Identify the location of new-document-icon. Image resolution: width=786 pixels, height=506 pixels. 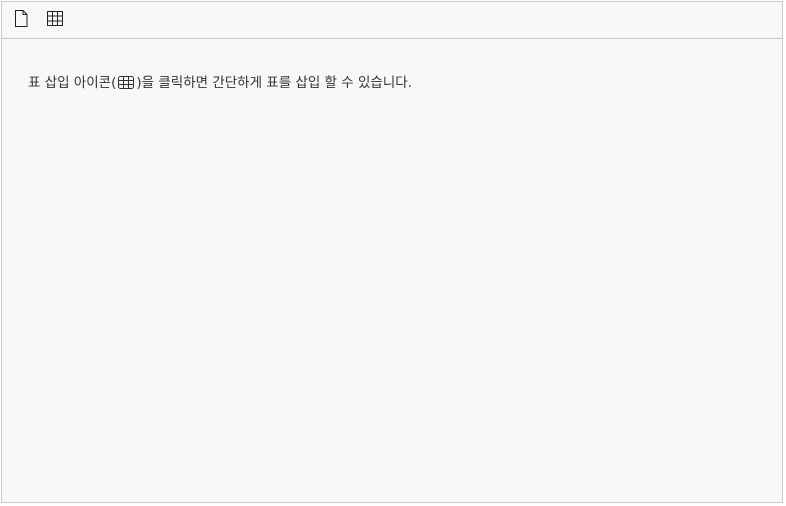
(21, 20).